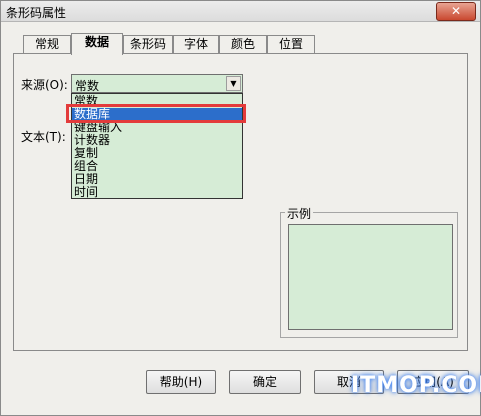 This screenshot has width=481, height=416. I want to click on tab-font: 字体, so click(196, 44).